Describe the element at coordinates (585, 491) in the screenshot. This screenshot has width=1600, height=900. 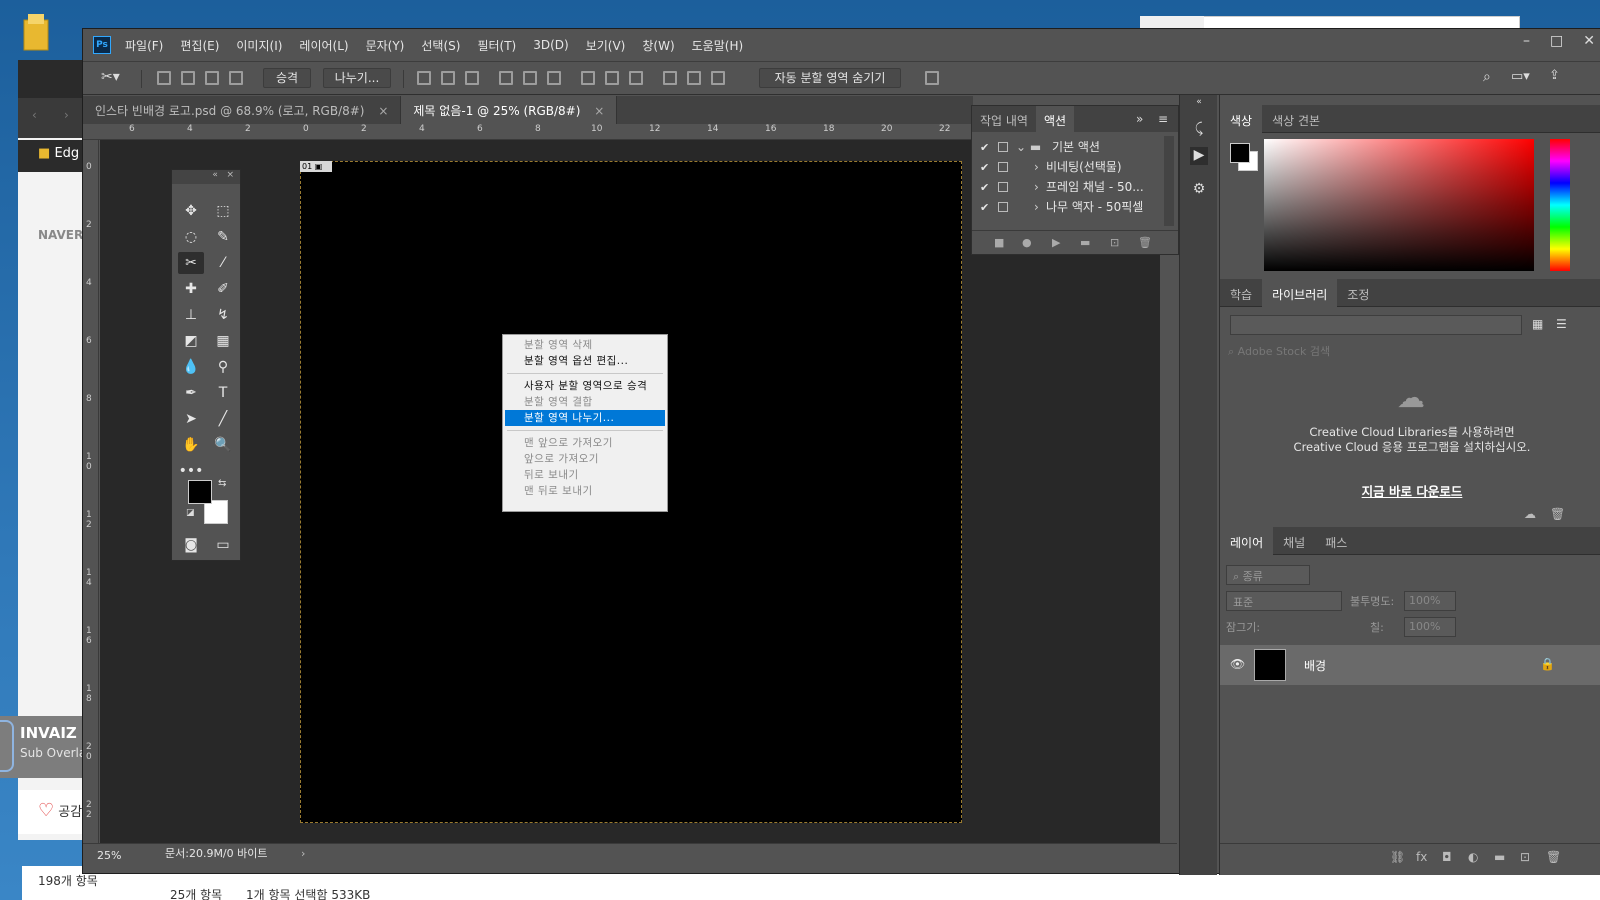
I see `menu-item-send-to-back: 맨 뒤로 보내기` at that location.